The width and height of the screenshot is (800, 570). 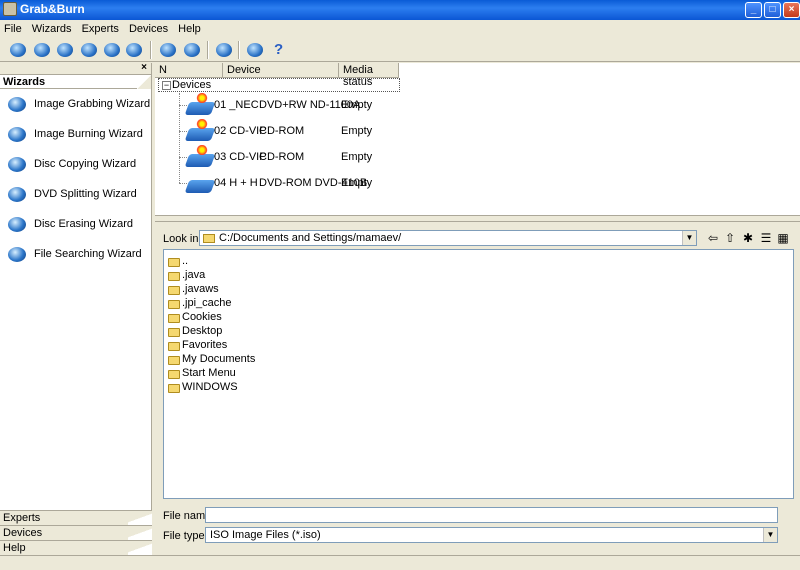 I want to click on web-icon, so click(x=255, y=50).